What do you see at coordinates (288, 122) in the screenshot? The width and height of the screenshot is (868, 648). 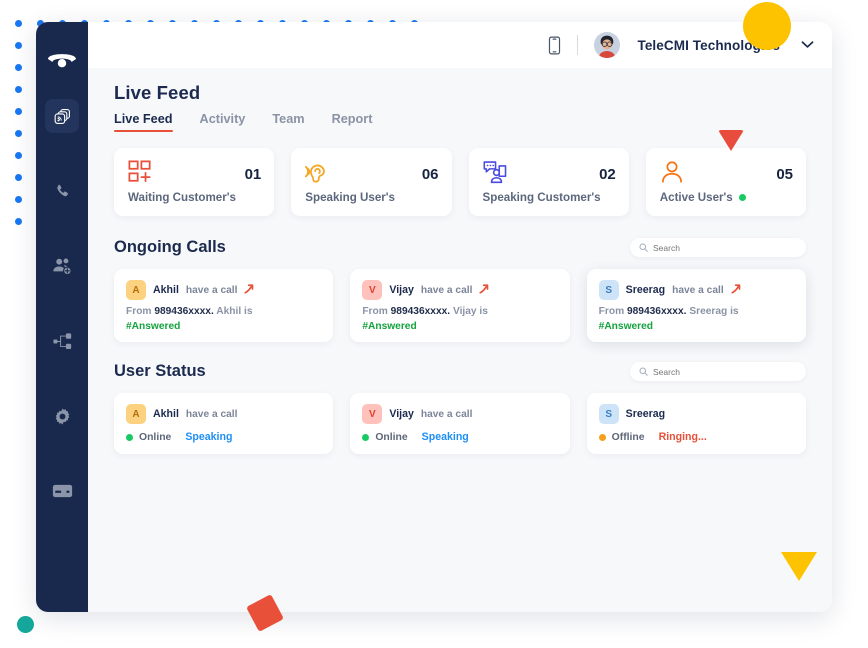 I see `tab-team: Team` at bounding box center [288, 122].